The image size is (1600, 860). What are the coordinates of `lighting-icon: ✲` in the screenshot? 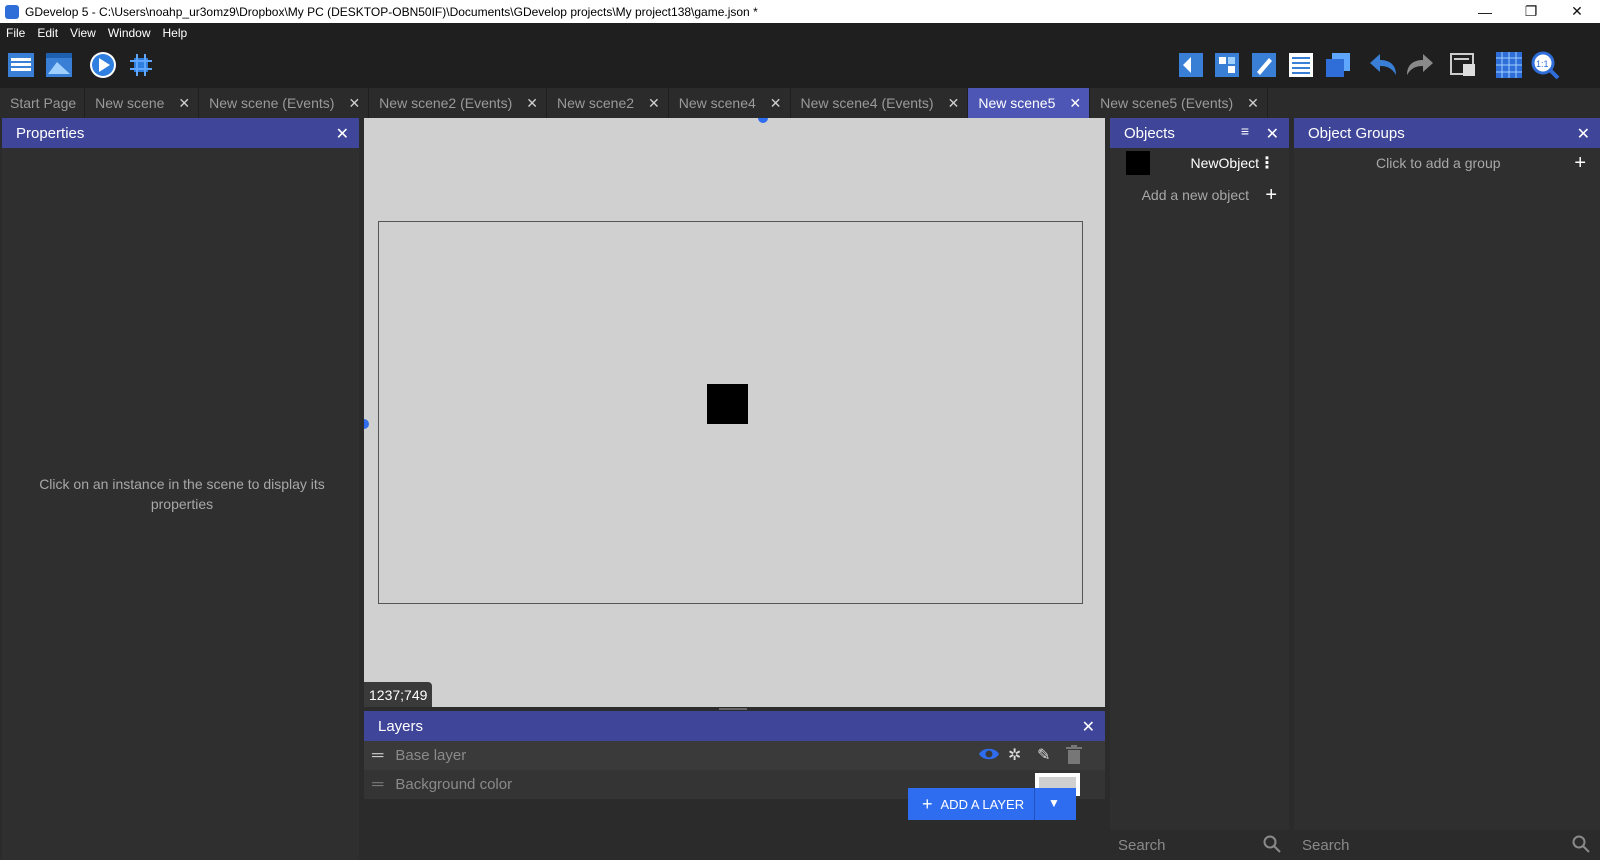 It's located at (1014, 755).